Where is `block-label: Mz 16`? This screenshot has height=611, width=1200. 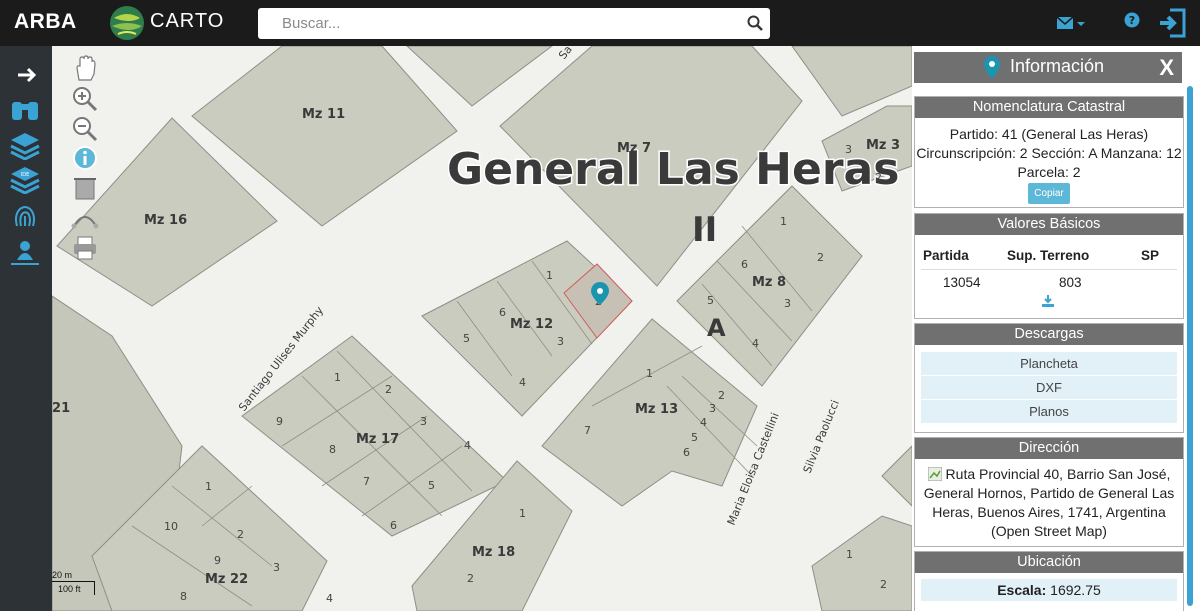
block-label: Mz 16 is located at coordinates (165, 220).